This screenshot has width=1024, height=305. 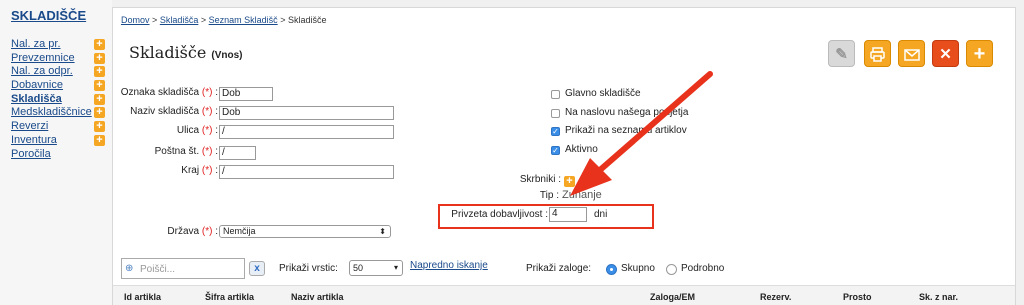 I want to click on sidebar-item-nal-za-odpr: Nal. za odpr. +, so click(x=59, y=72).